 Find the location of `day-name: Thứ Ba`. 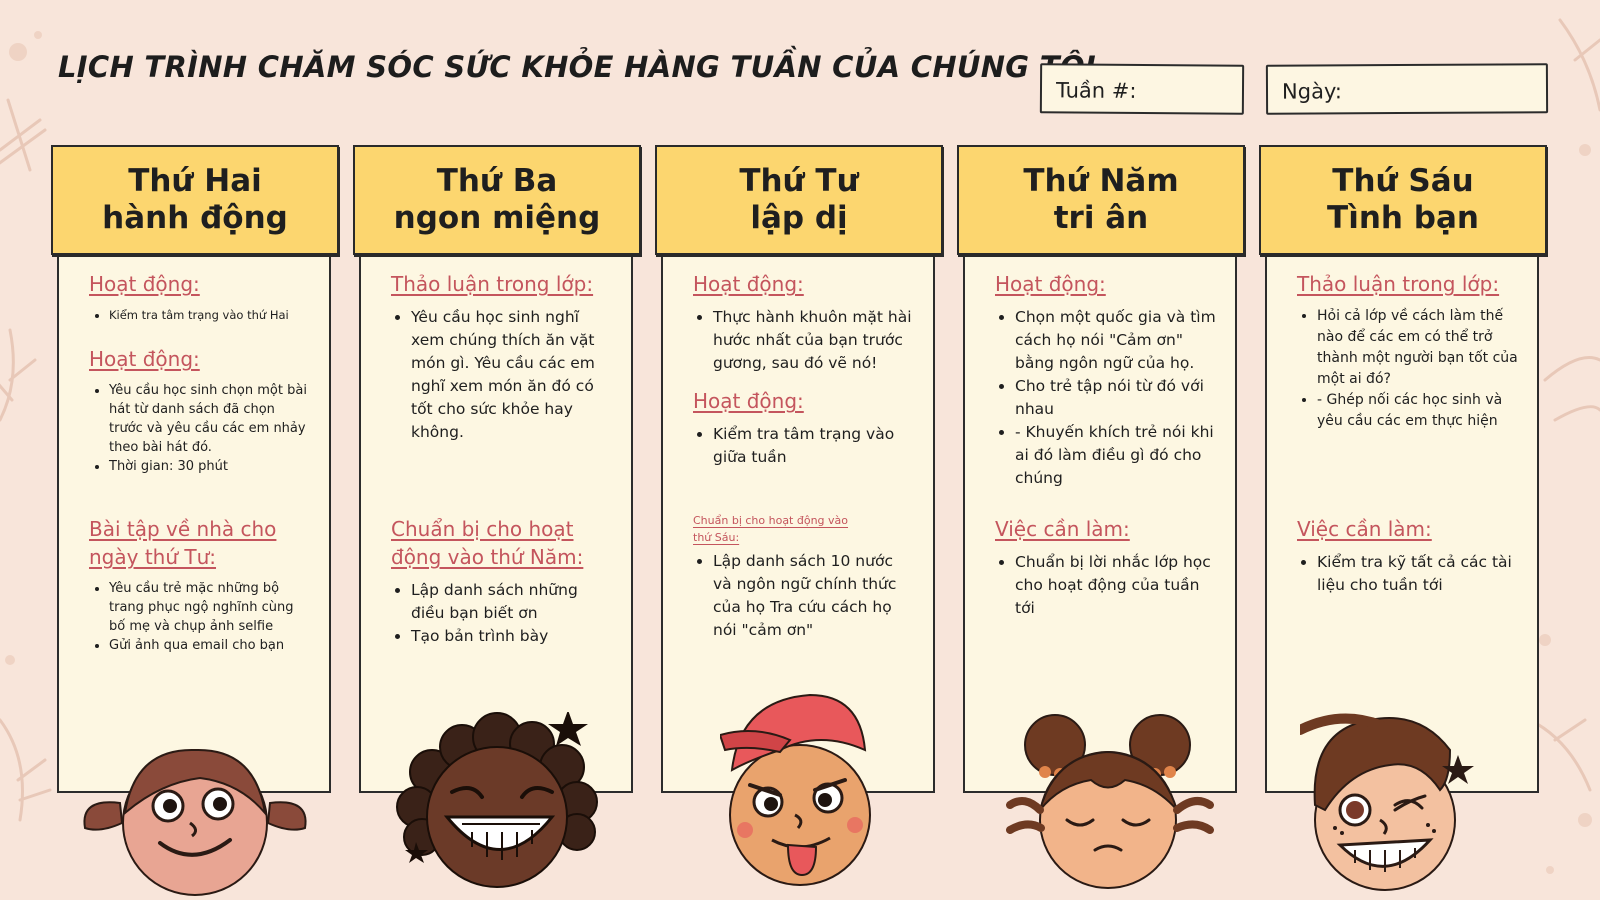

day-name: Thứ Ba is located at coordinates (497, 181).